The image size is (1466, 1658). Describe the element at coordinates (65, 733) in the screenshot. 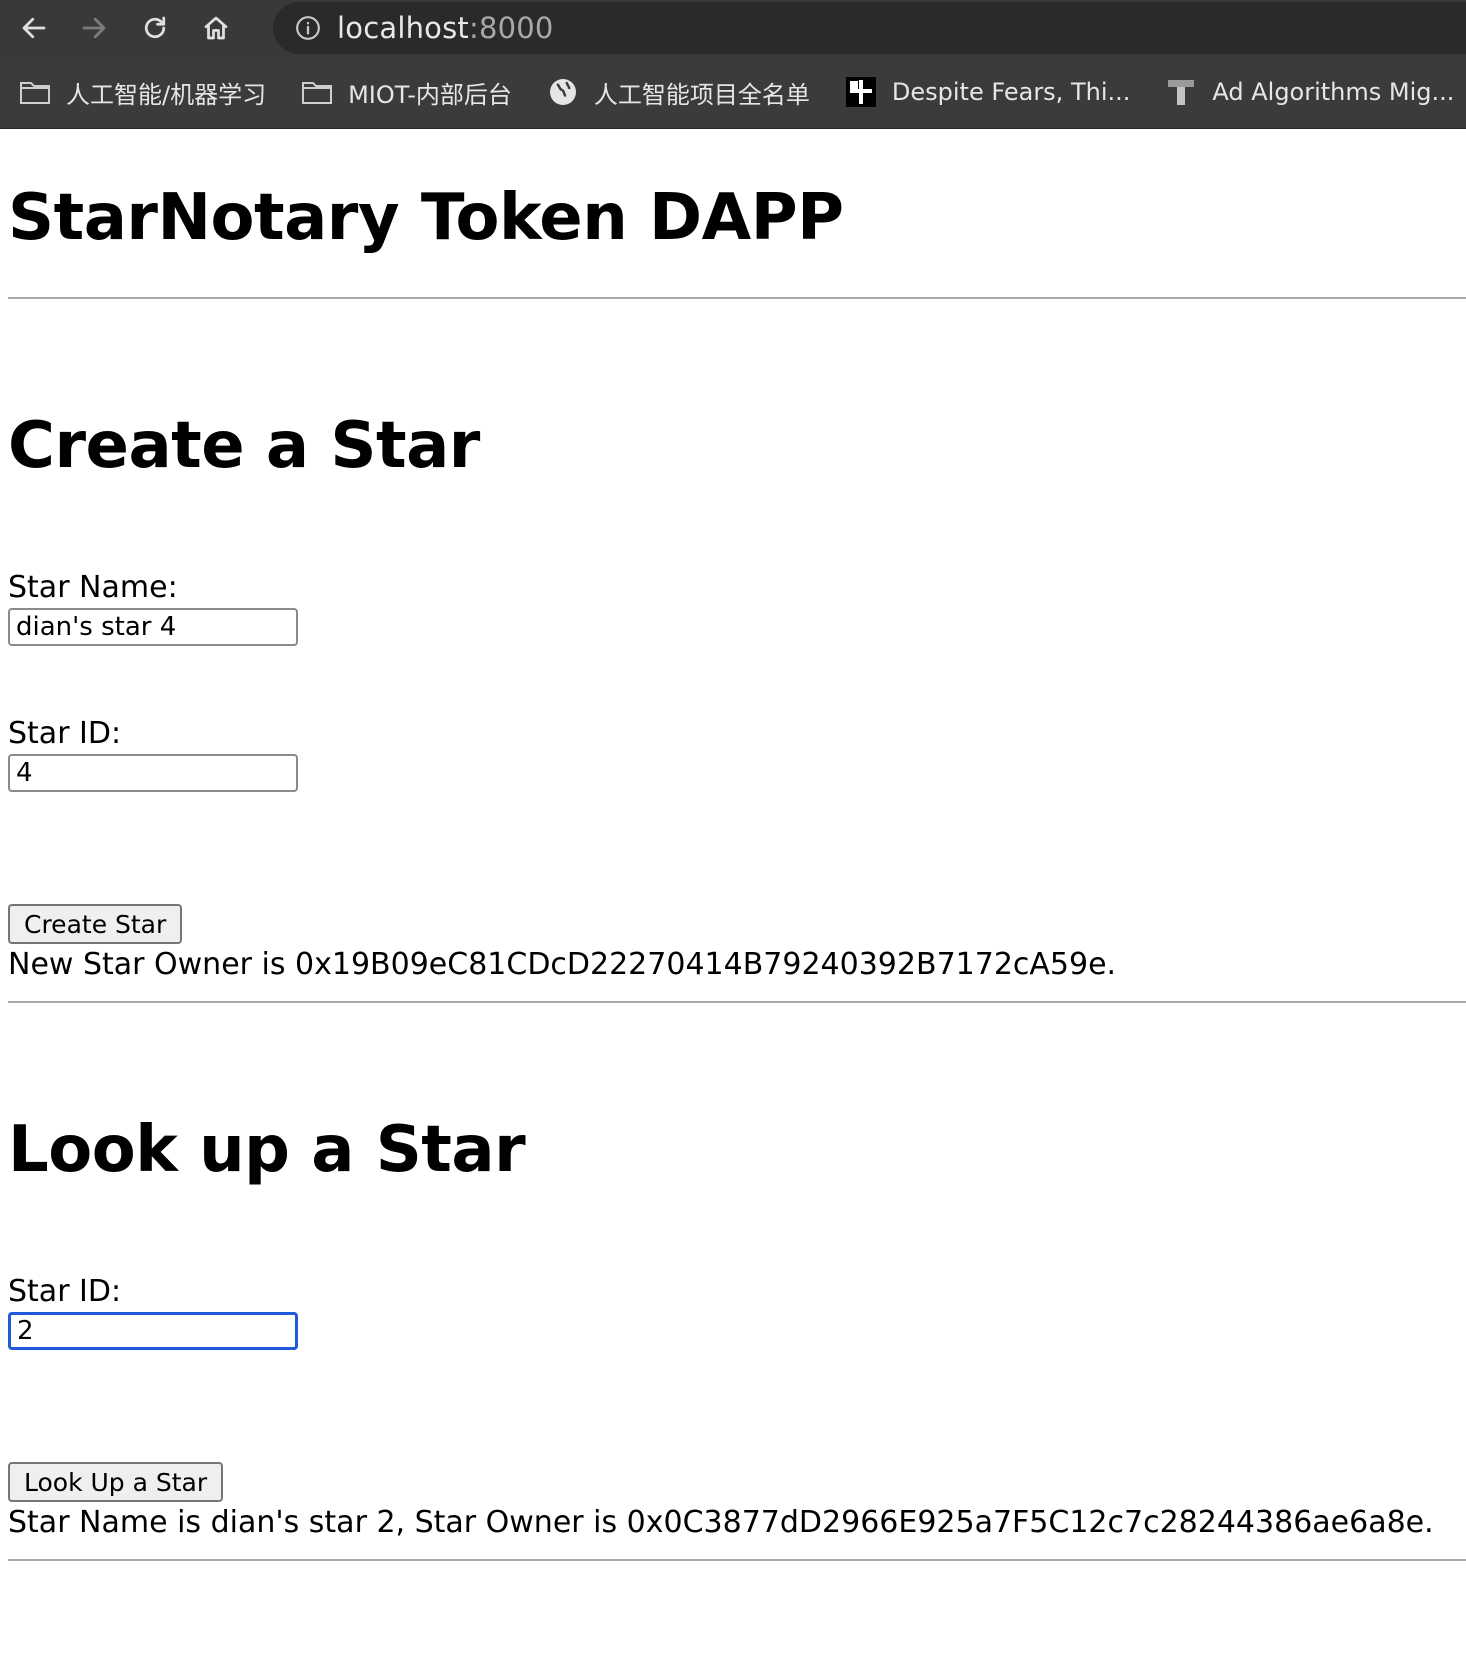

I see `star-id-label: Star ID:` at that location.